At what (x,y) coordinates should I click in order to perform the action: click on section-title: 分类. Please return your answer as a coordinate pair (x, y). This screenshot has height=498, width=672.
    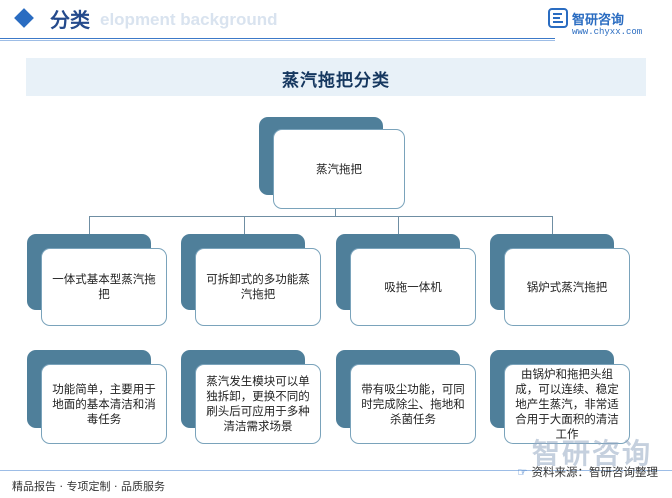
    Looking at the image, I should click on (70, 20).